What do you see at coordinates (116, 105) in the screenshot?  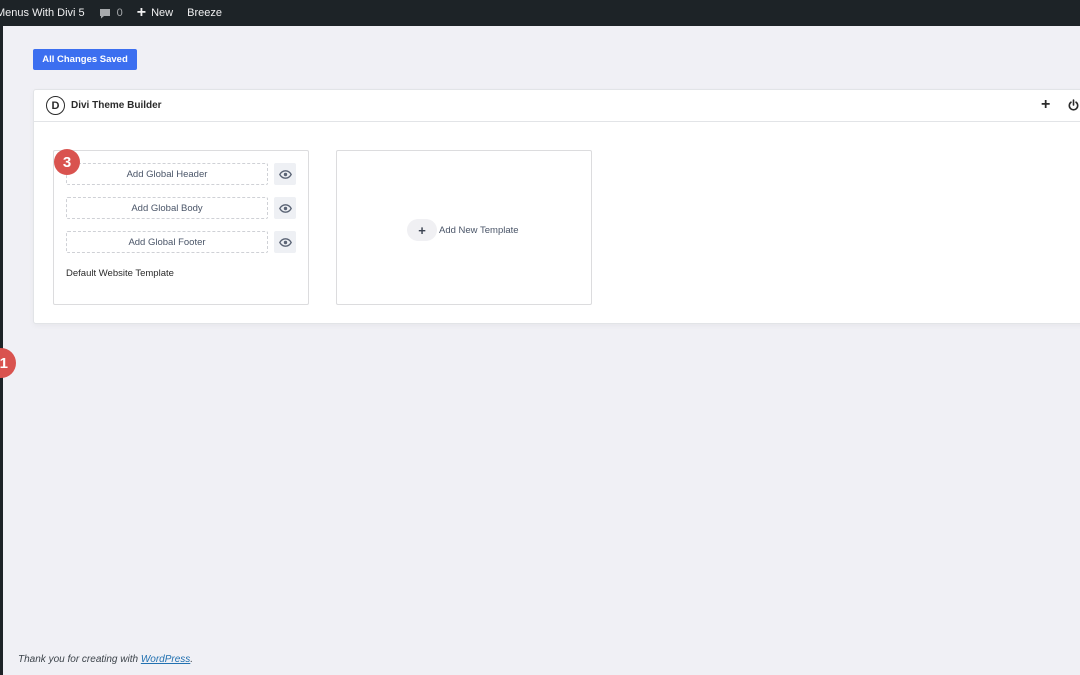 I see `panel-title: Divi Theme Builder` at bounding box center [116, 105].